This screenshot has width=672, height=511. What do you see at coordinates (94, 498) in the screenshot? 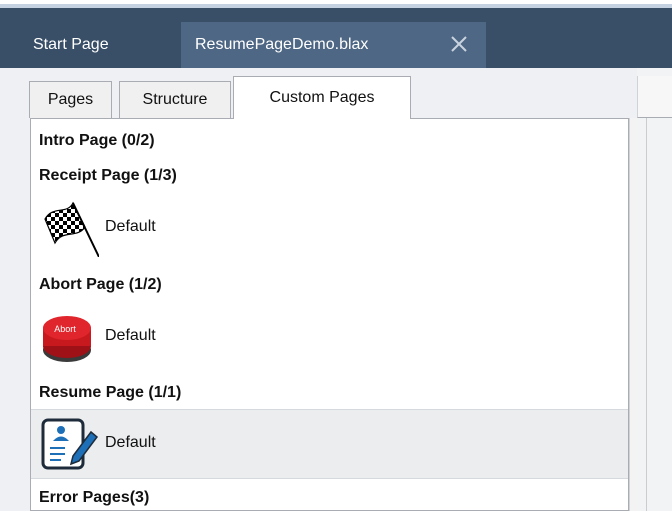
I see `error-pages-heading: Error Pages(3)` at bounding box center [94, 498].